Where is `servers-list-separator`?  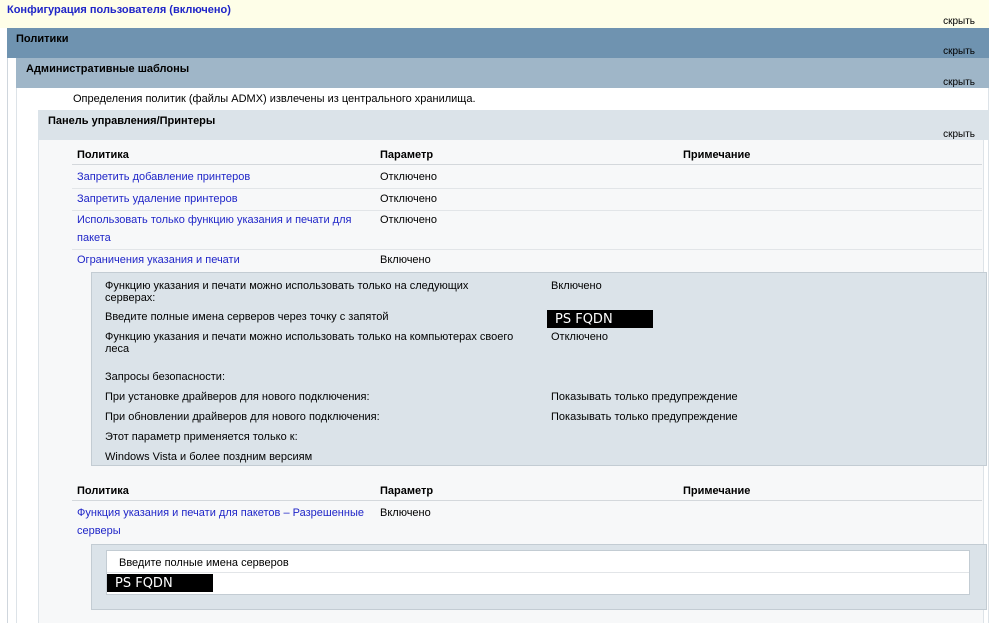
servers-list-separator is located at coordinates (538, 572).